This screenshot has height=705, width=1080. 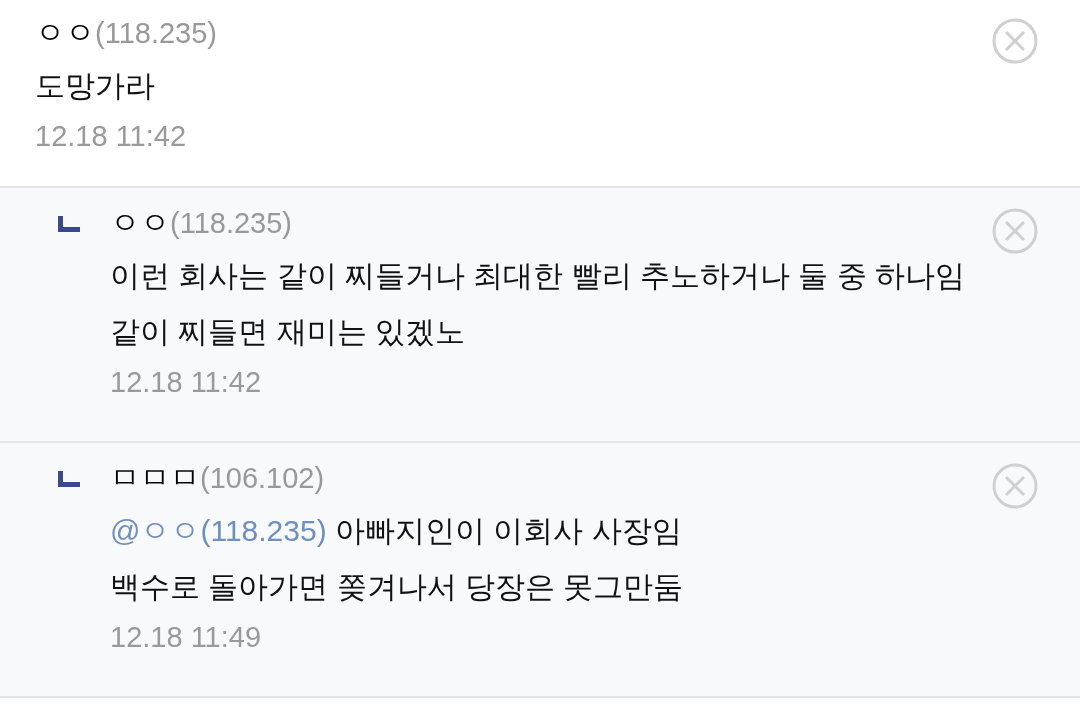 What do you see at coordinates (155, 478) in the screenshot?
I see `nickname: ㅁㅁㅁ` at bounding box center [155, 478].